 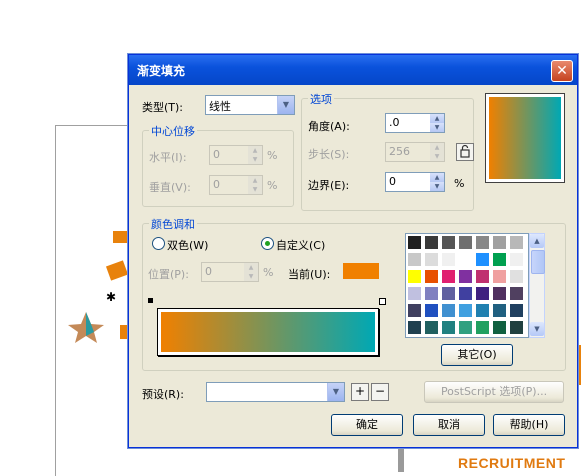 What do you see at coordinates (537, 329) in the screenshot?
I see `scroll-down-icon: ▼` at bounding box center [537, 329].